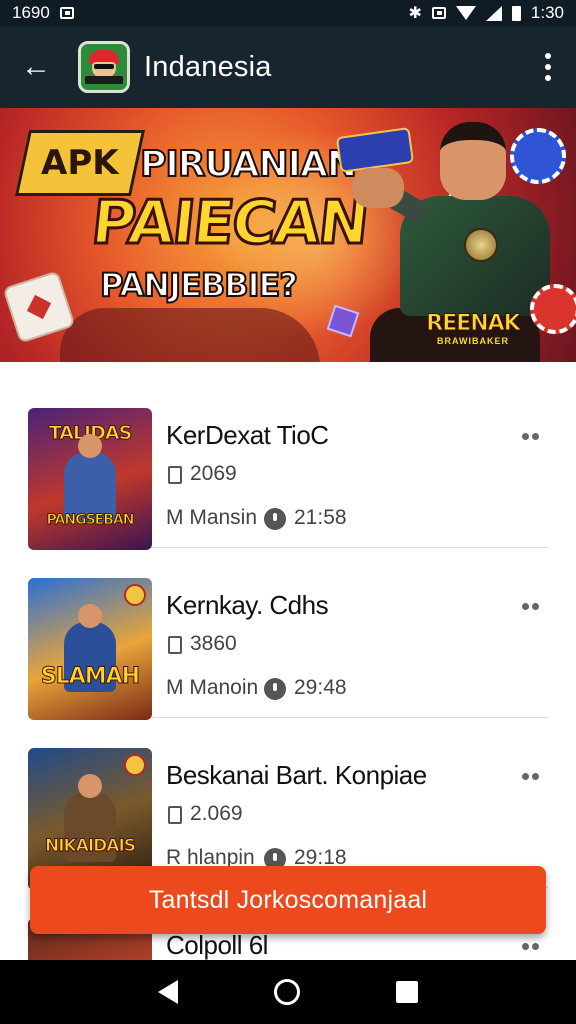 The width and height of the screenshot is (576, 1024). I want to click on apk-badge-label: APK, so click(80, 163).